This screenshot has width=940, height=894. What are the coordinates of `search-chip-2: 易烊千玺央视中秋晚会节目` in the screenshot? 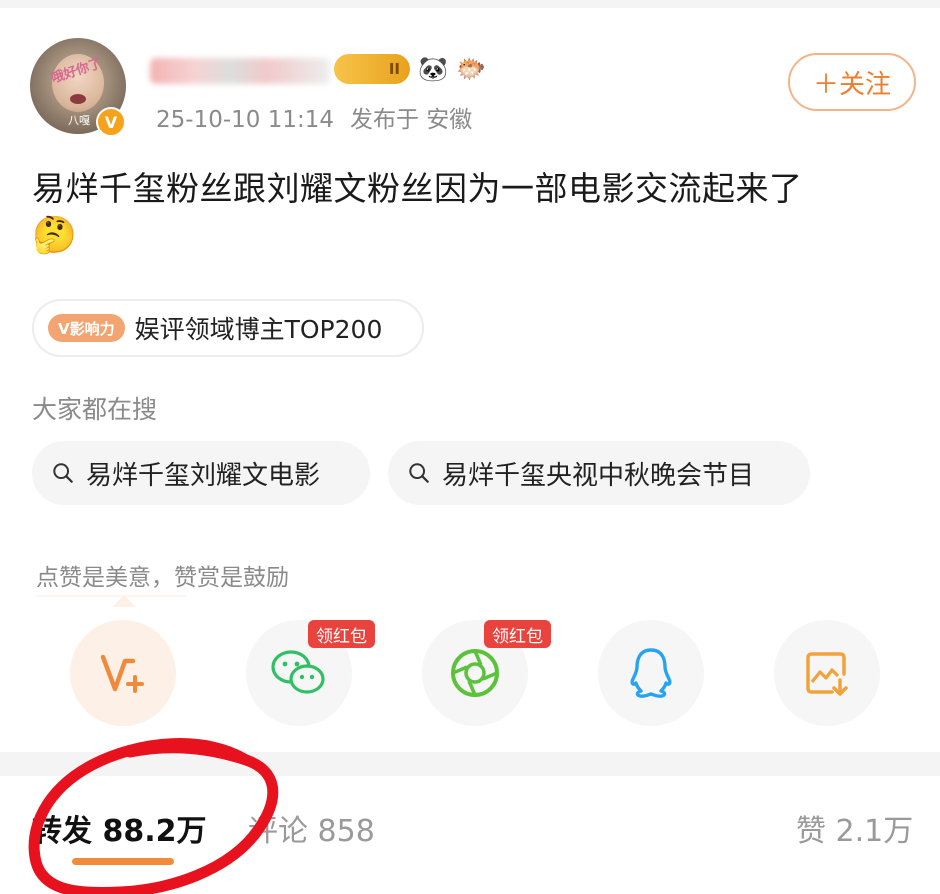 It's located at (599, 473).